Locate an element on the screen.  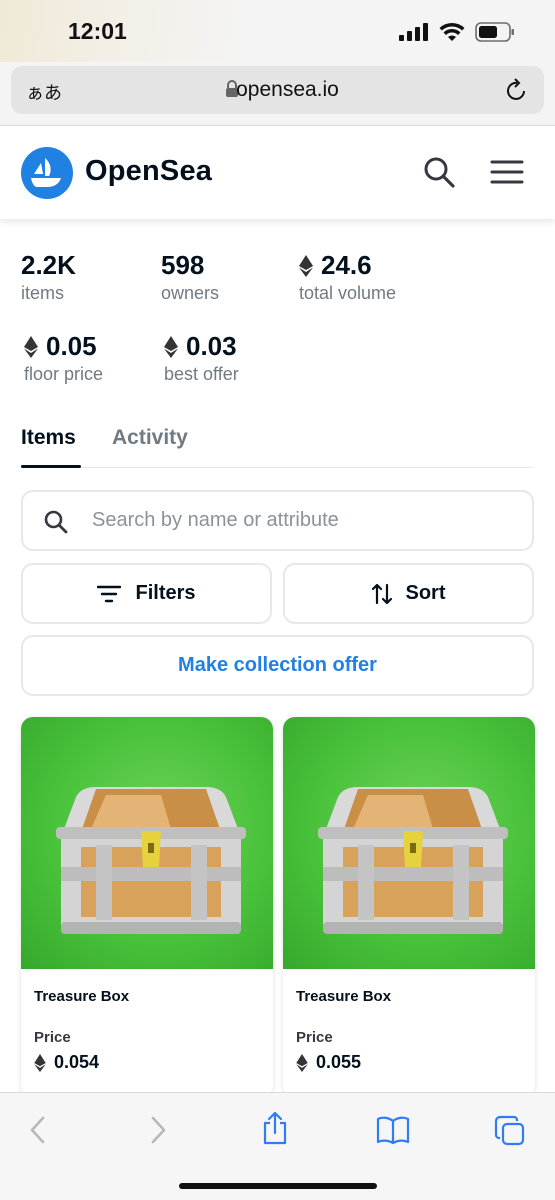
filters-label: Filters is located at coordinates (165, 593).